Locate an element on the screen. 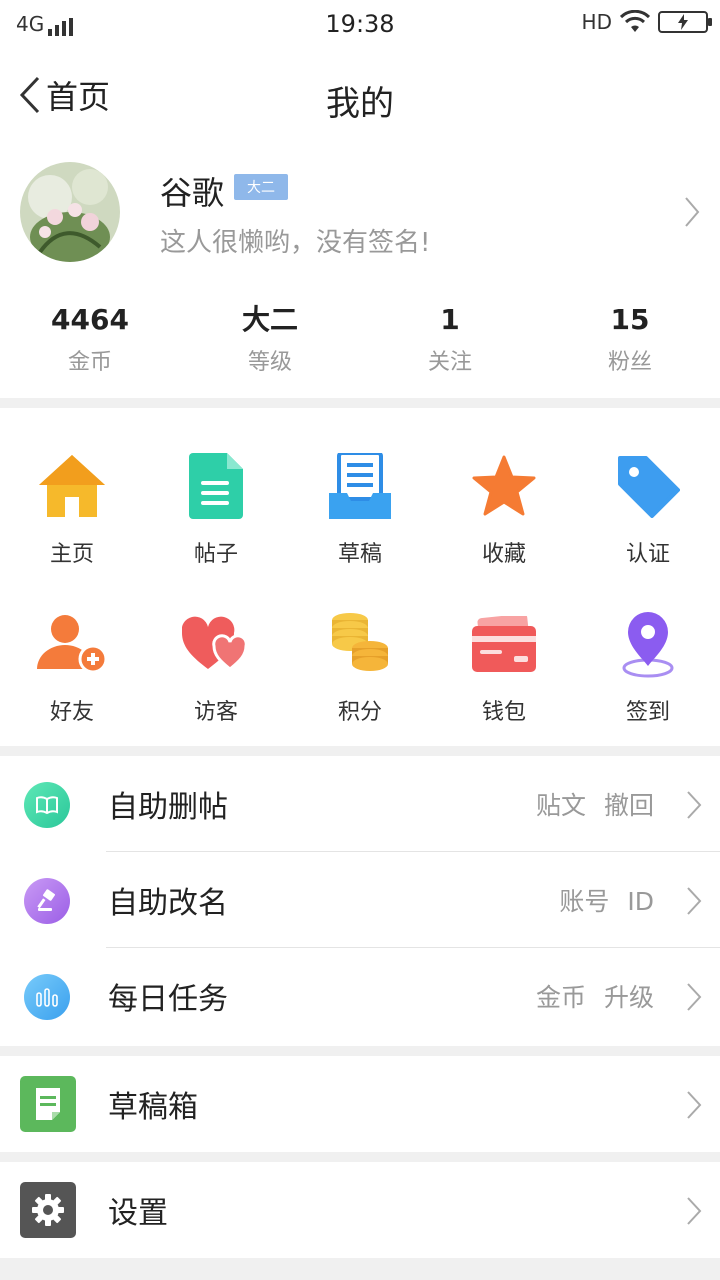 The width and height of the screenshot is (720, 1280). list-item-drafts-box: 草稿箱 is located at coordinates (360, 1104).